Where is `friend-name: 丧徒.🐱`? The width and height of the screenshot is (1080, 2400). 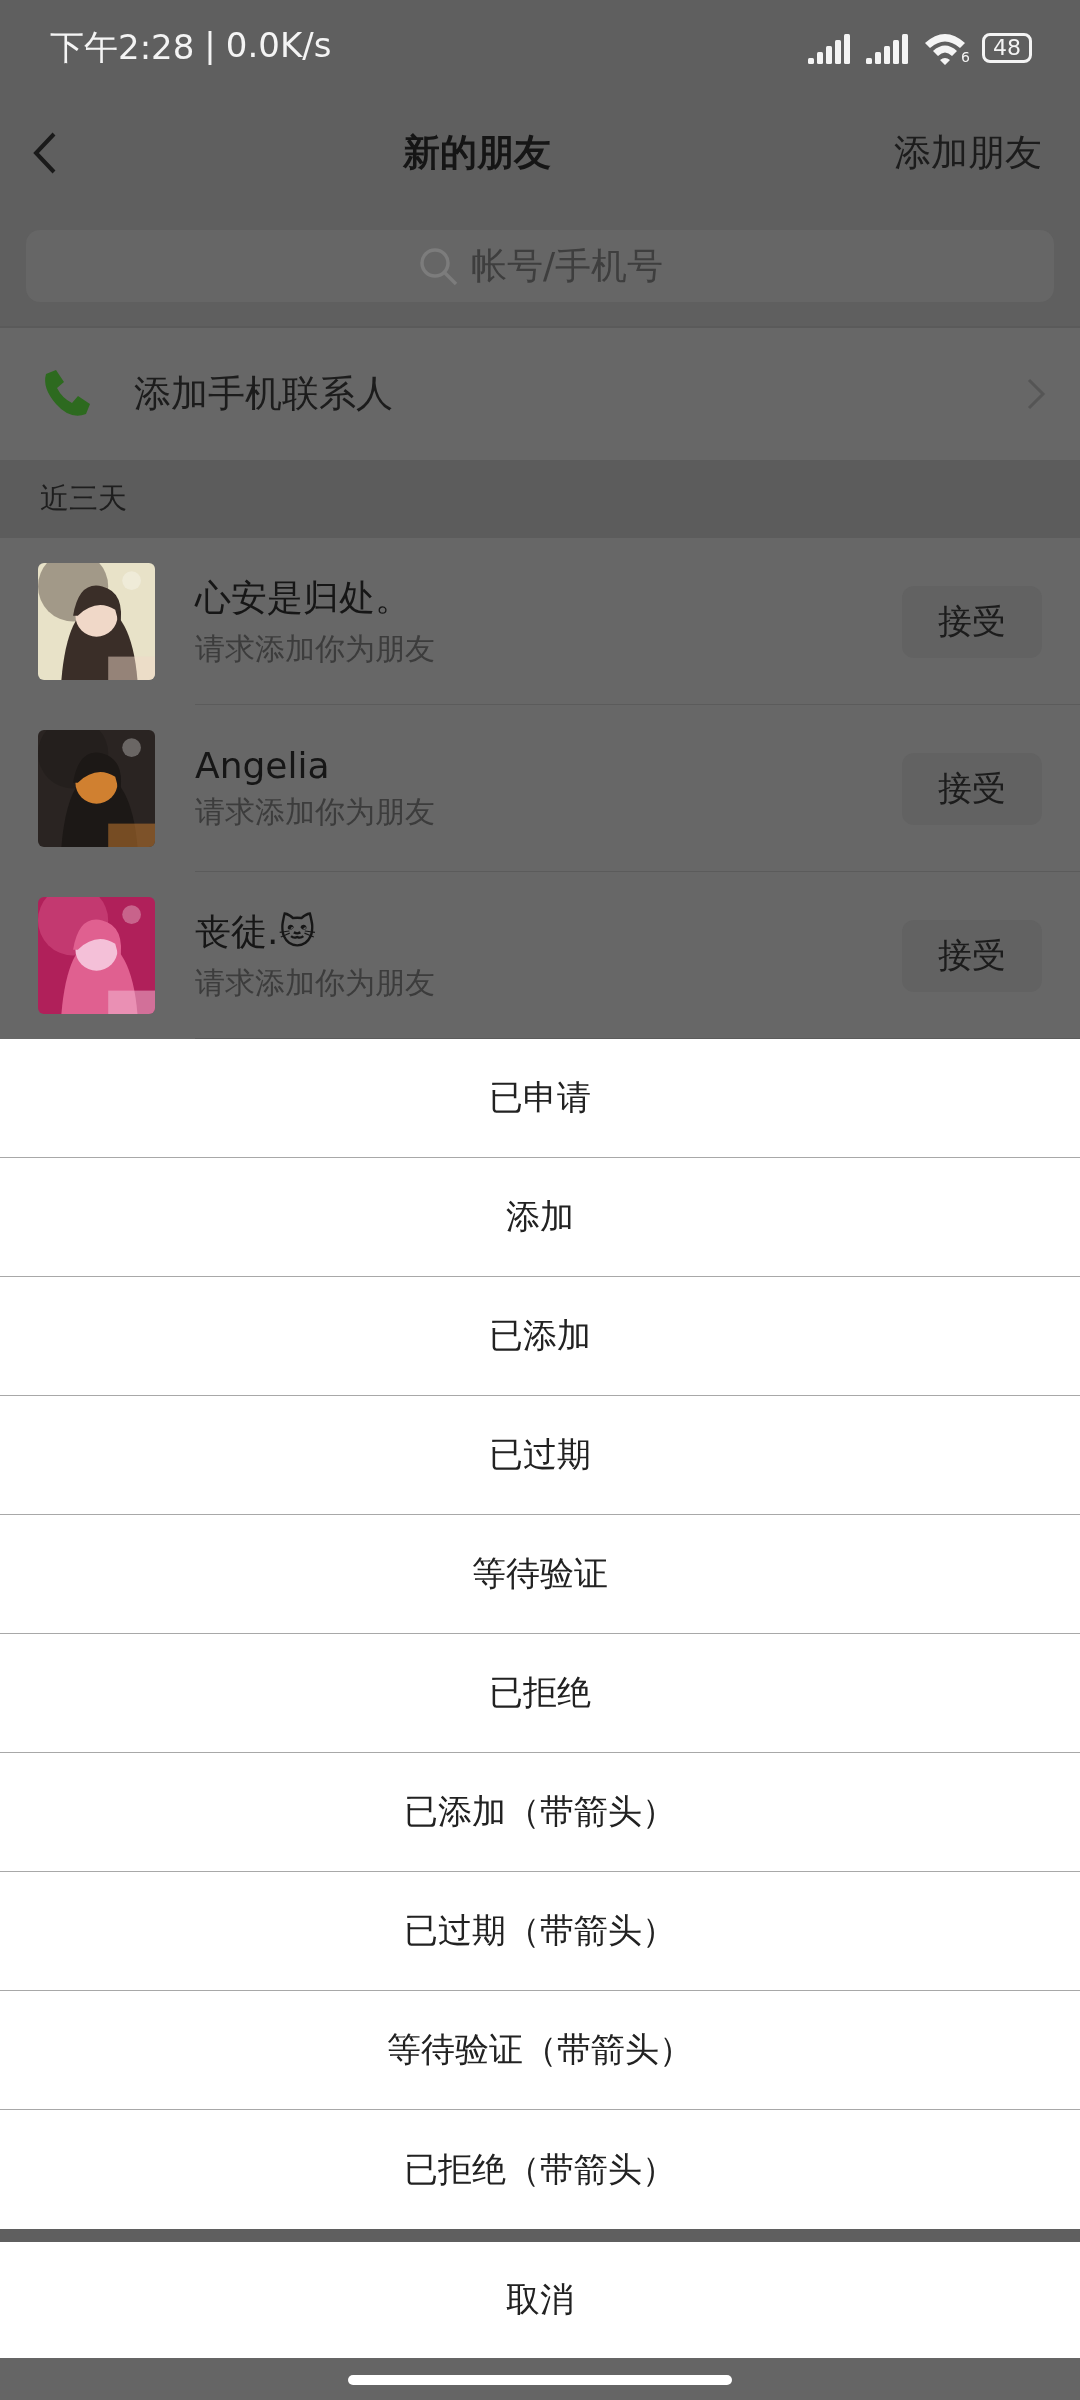 friend-name: 丧徒.🐱 is located at coordinates (256, 931).